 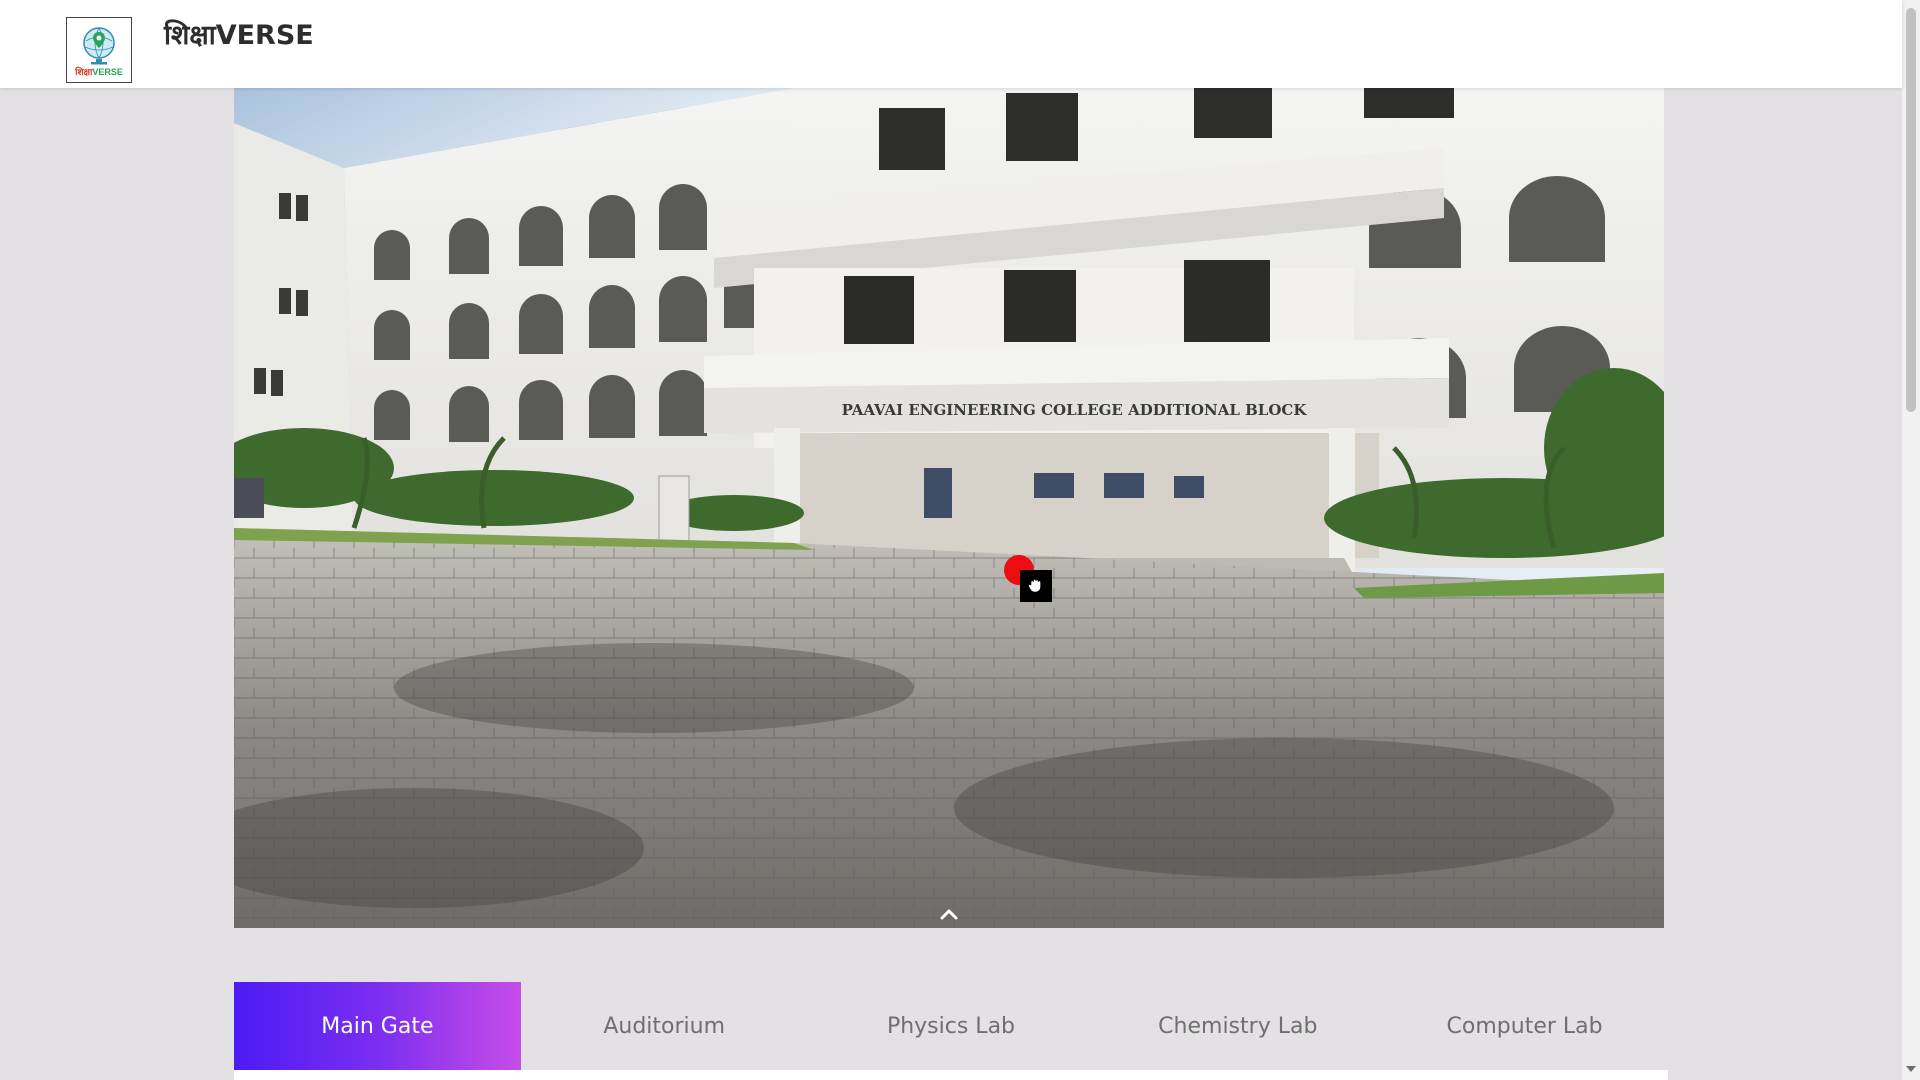 What do you see at coordinates (107, 72) in the screenshot?
I see `logo-wordmark-verse: VERSE` at bounding box center [107, 72].